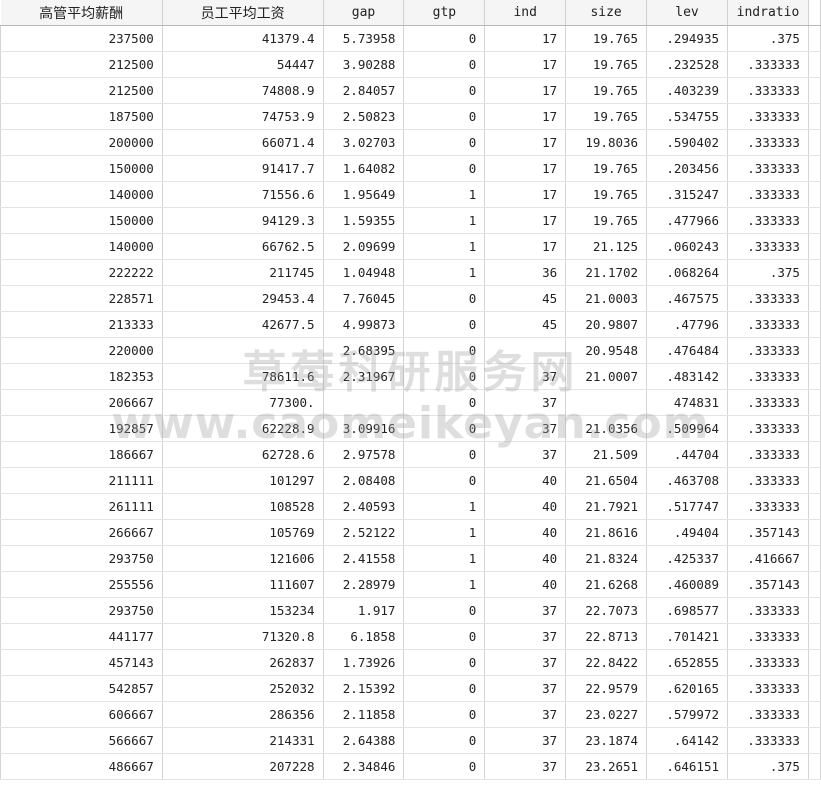 The image size is (821, 785). Describe the element at coordinates (687, 662) in the screenshot. I see `table-cell: .652855` at that location.